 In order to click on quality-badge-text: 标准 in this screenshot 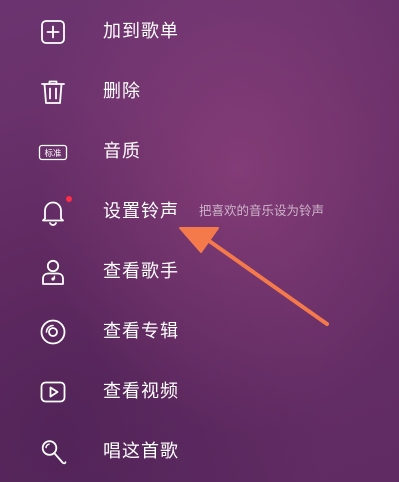, I will do `click(53, 153)`.